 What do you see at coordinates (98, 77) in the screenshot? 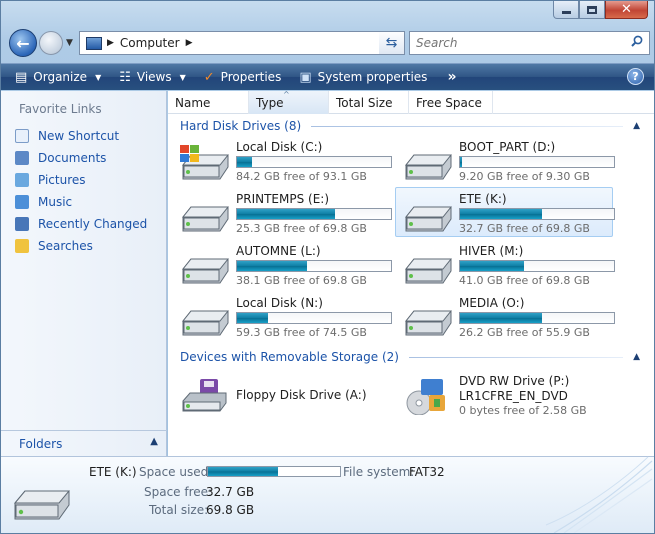
I see `chevron-down-icon: ▼` at bounding box center [98, 77].